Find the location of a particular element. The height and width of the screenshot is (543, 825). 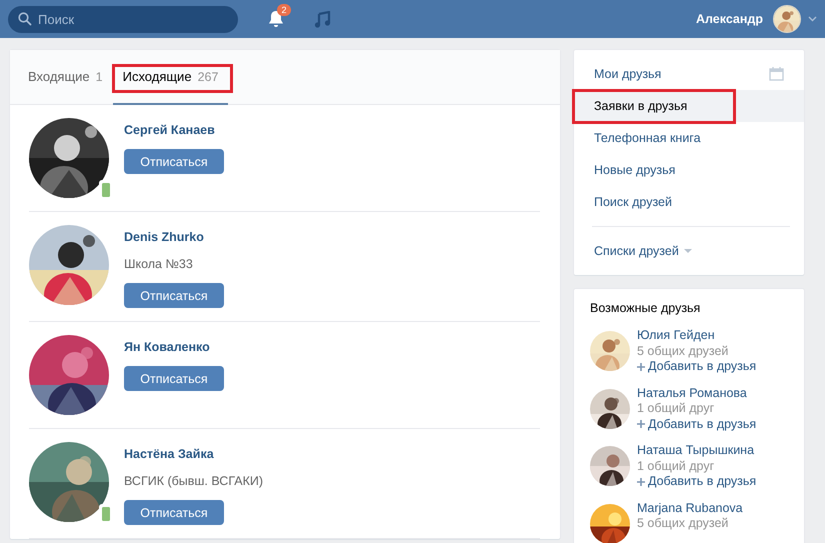

menu-item: Заявки в друзья is located at coordinates (689, 106).